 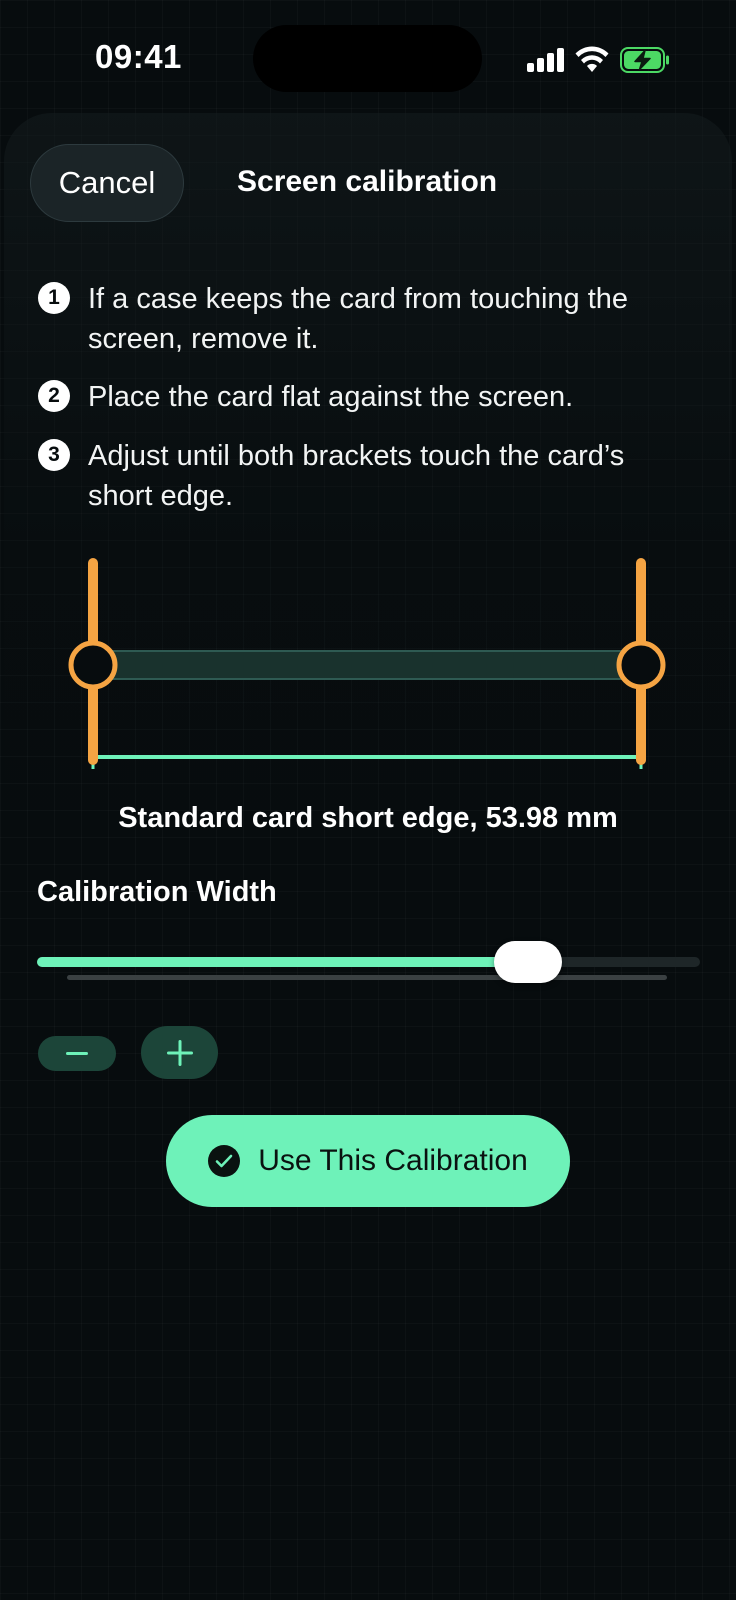 I want to click on calibration-width-label: Calibration Width, so click(x=157, y=892).